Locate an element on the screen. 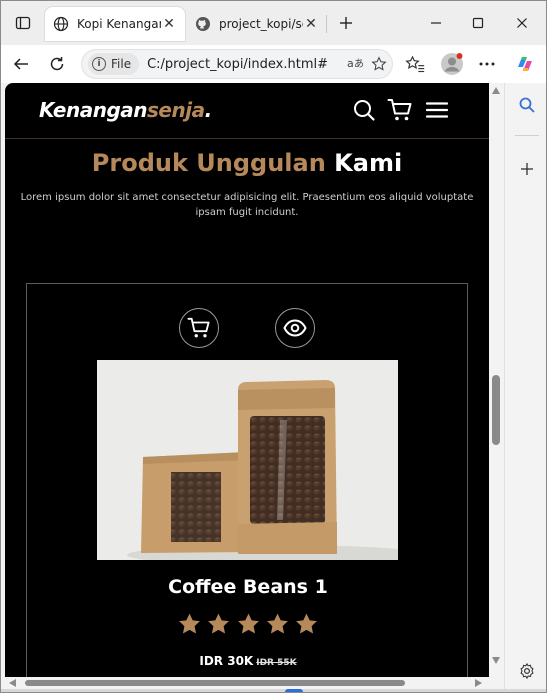 This screenshot has width=547, height=693. globe-icon is located at coordinates (61, 24).